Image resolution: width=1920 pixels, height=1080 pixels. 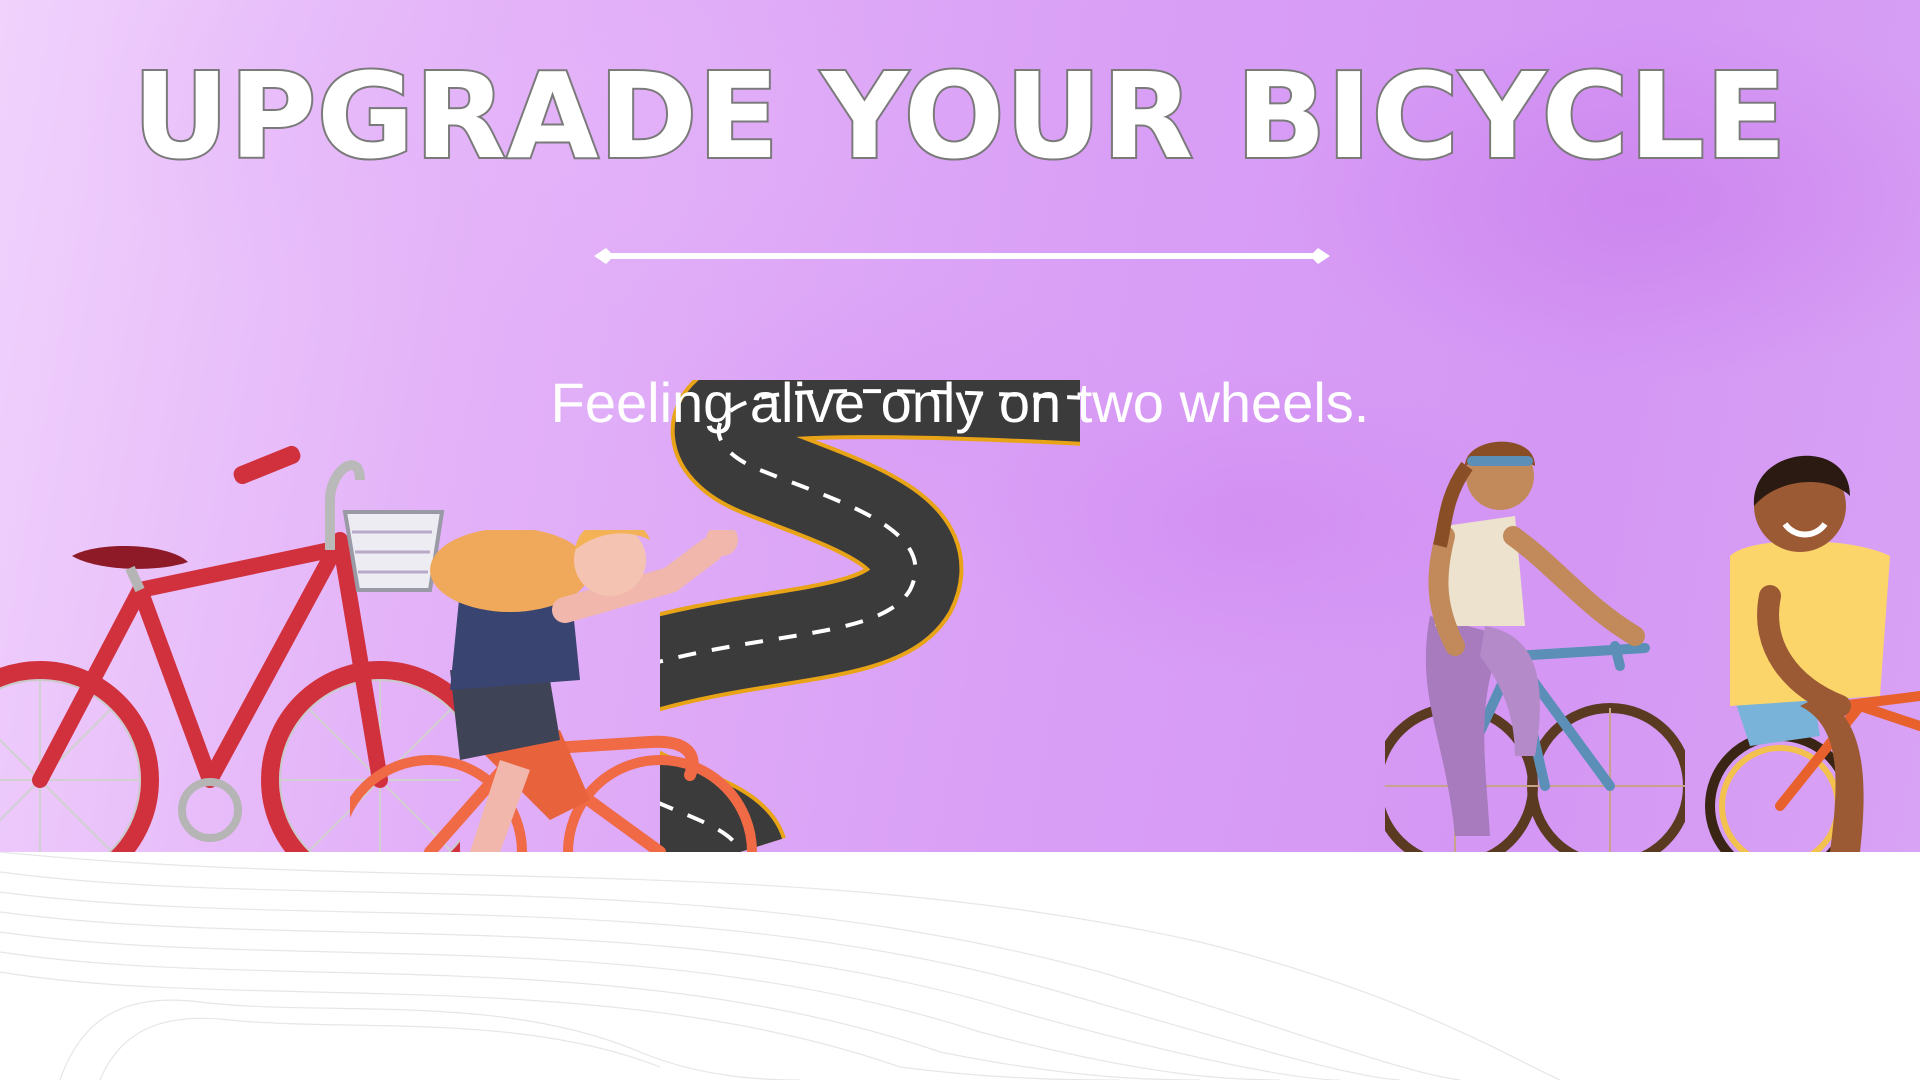 I want to click on waving-cyclist-icon, so click(x=553, y=691).